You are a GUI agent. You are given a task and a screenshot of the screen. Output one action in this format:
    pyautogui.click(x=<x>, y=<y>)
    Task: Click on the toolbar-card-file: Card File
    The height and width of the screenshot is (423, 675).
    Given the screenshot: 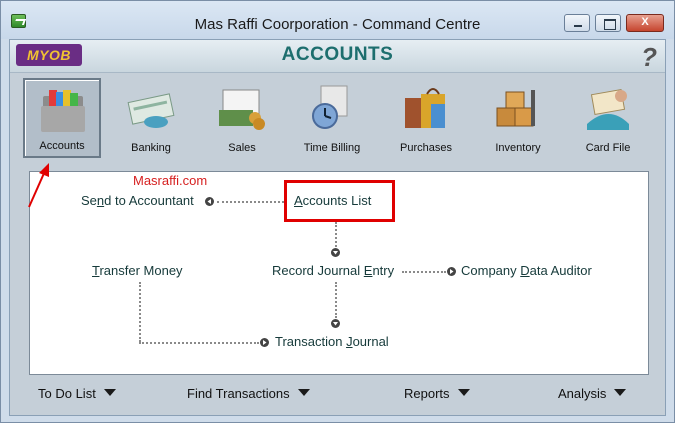 What is the action you would take?
    pyautogui.click(x=608, y=118)
    